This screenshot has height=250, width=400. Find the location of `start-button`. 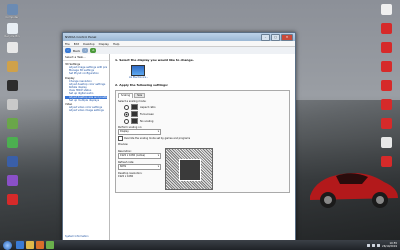

start-button is located at coordinates (7, 245).